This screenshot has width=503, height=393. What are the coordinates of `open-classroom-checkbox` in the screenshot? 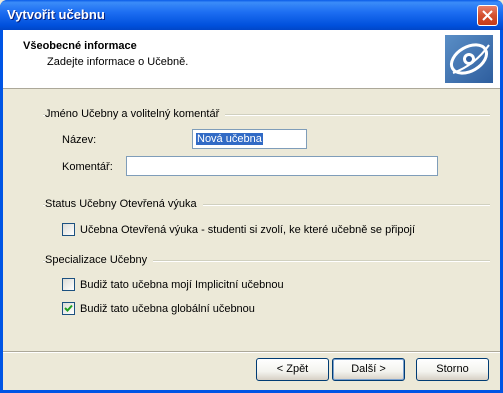 It's located at (68, 229).